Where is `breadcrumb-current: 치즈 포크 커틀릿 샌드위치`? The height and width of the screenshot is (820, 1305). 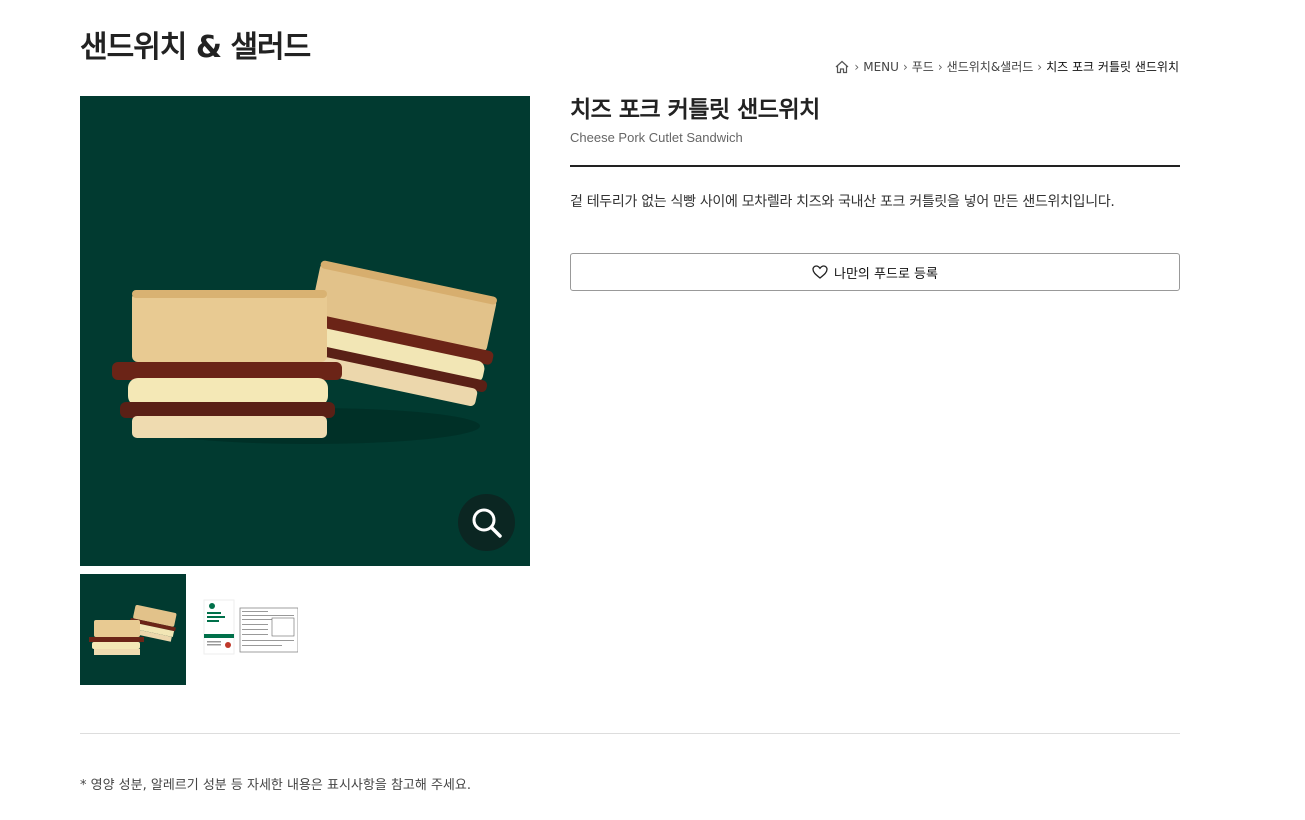
breadcrumb-current: 치즈 포크 커틀릿 샌드위치 is located at coordinates (1112, 67).